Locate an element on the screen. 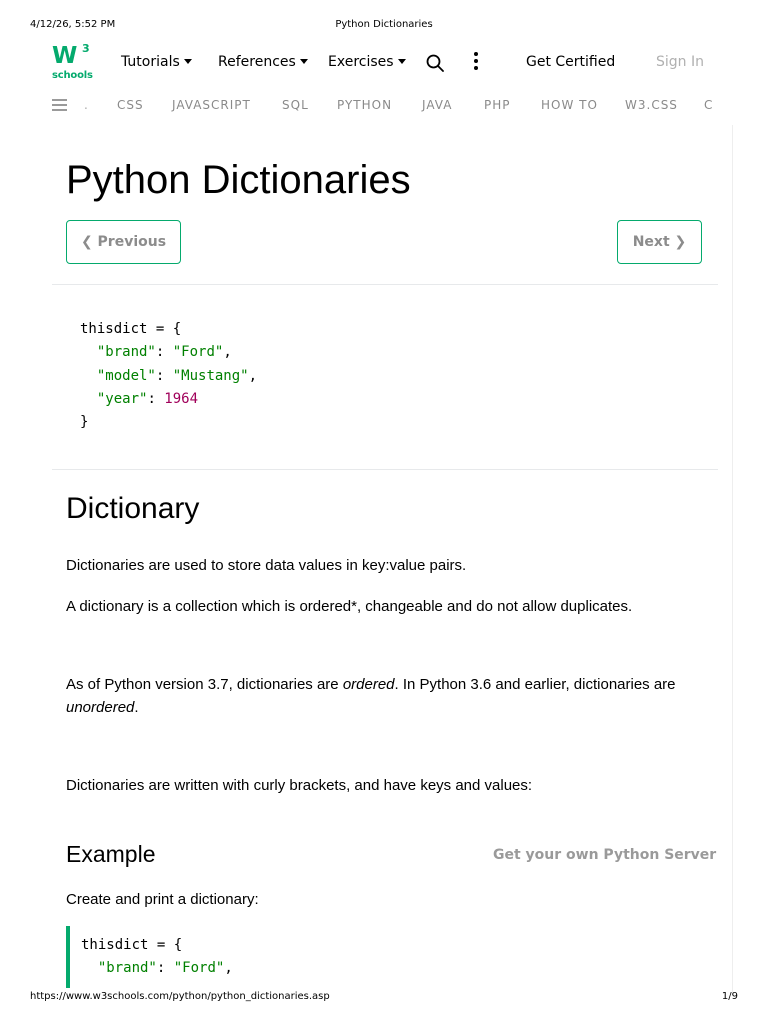  hamburger-menu-icon is located at coordinates (59, 105).